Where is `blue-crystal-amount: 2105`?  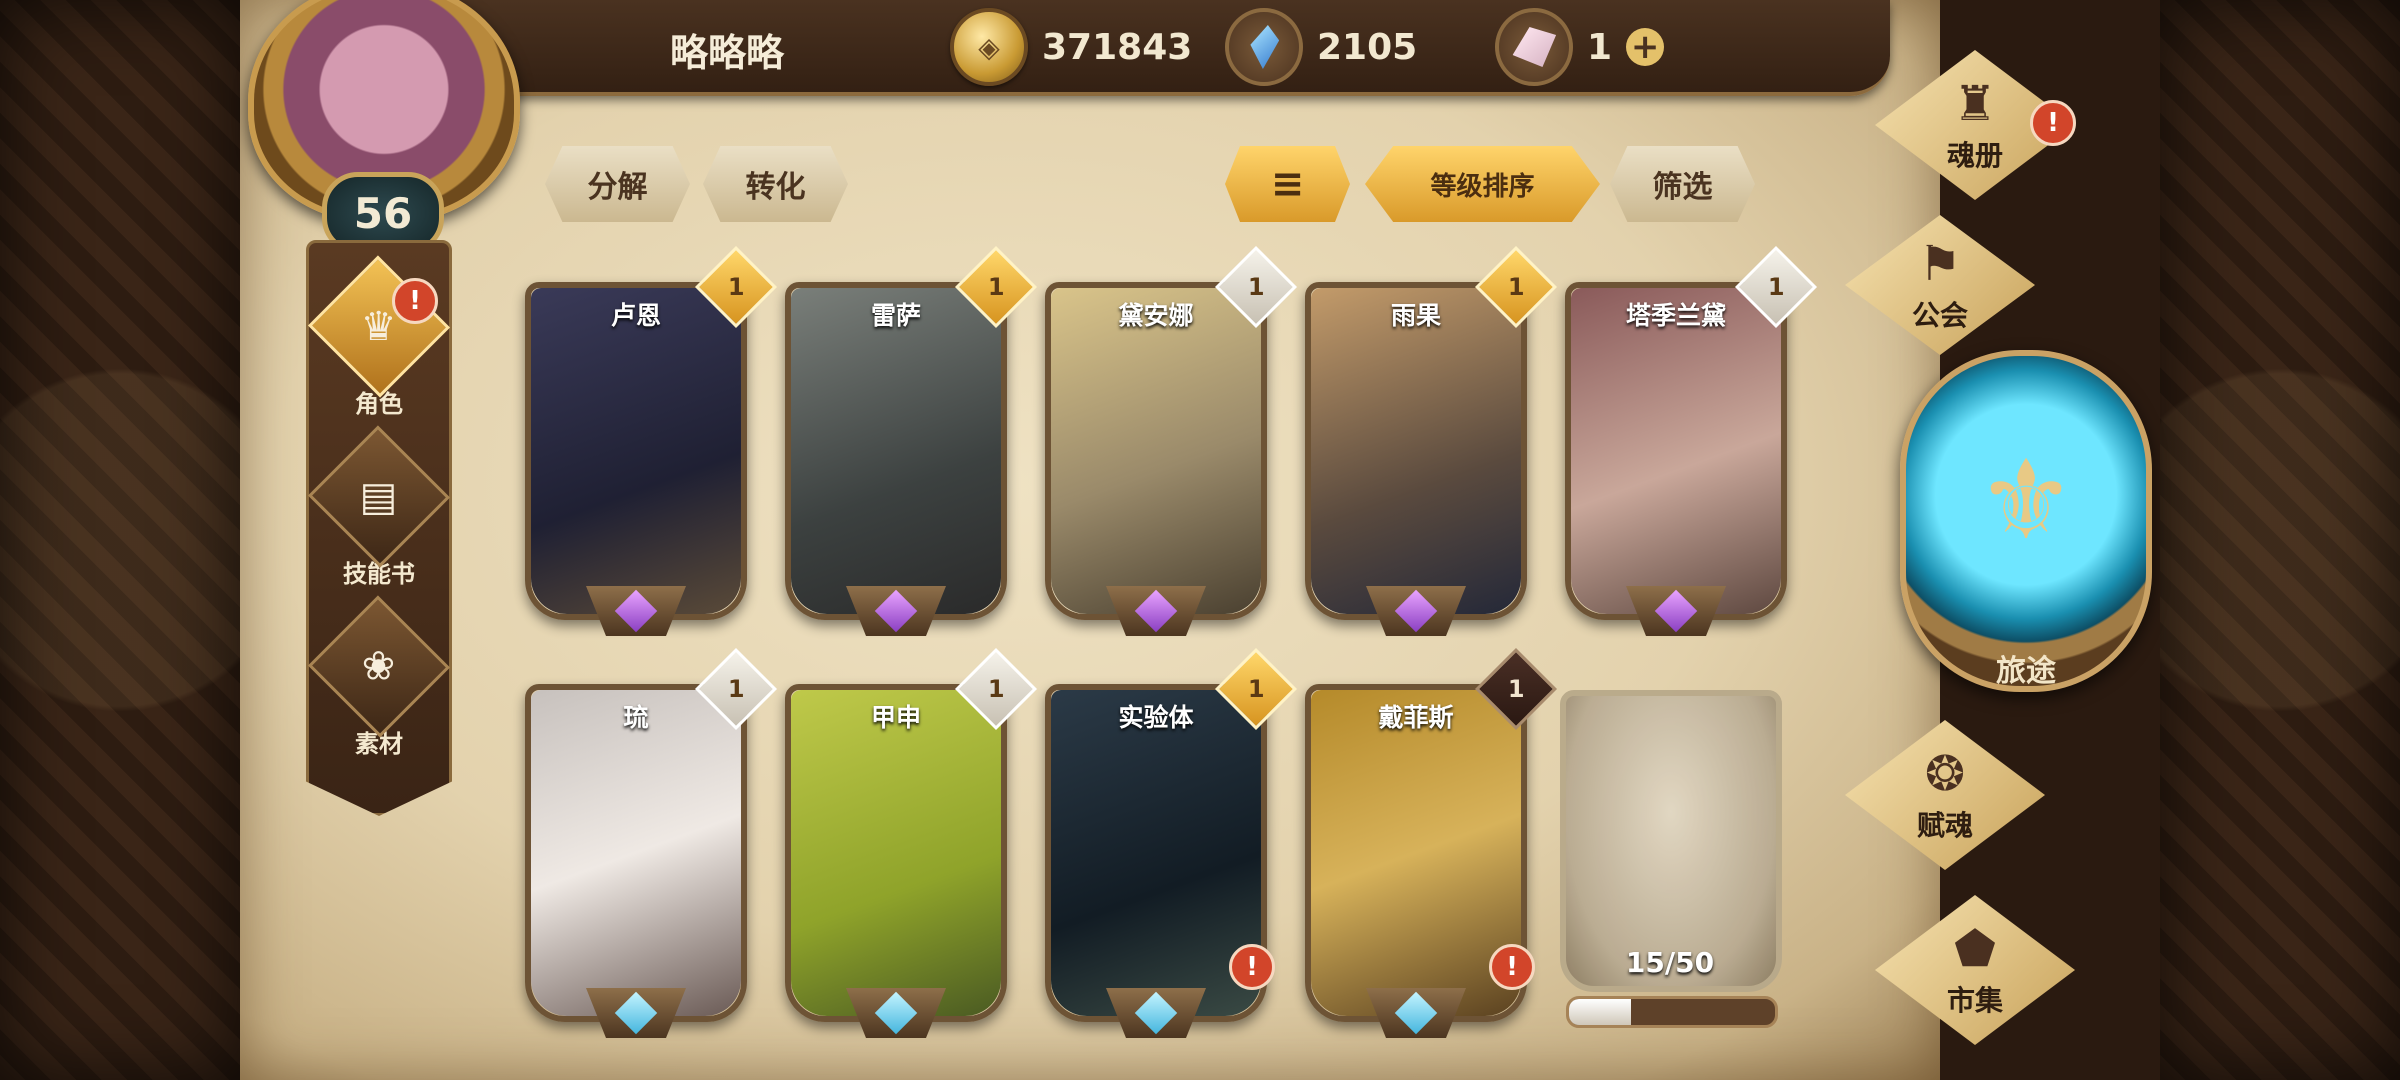
blue-crystal-amount: 2105 is located at coordinates (1367, 47).